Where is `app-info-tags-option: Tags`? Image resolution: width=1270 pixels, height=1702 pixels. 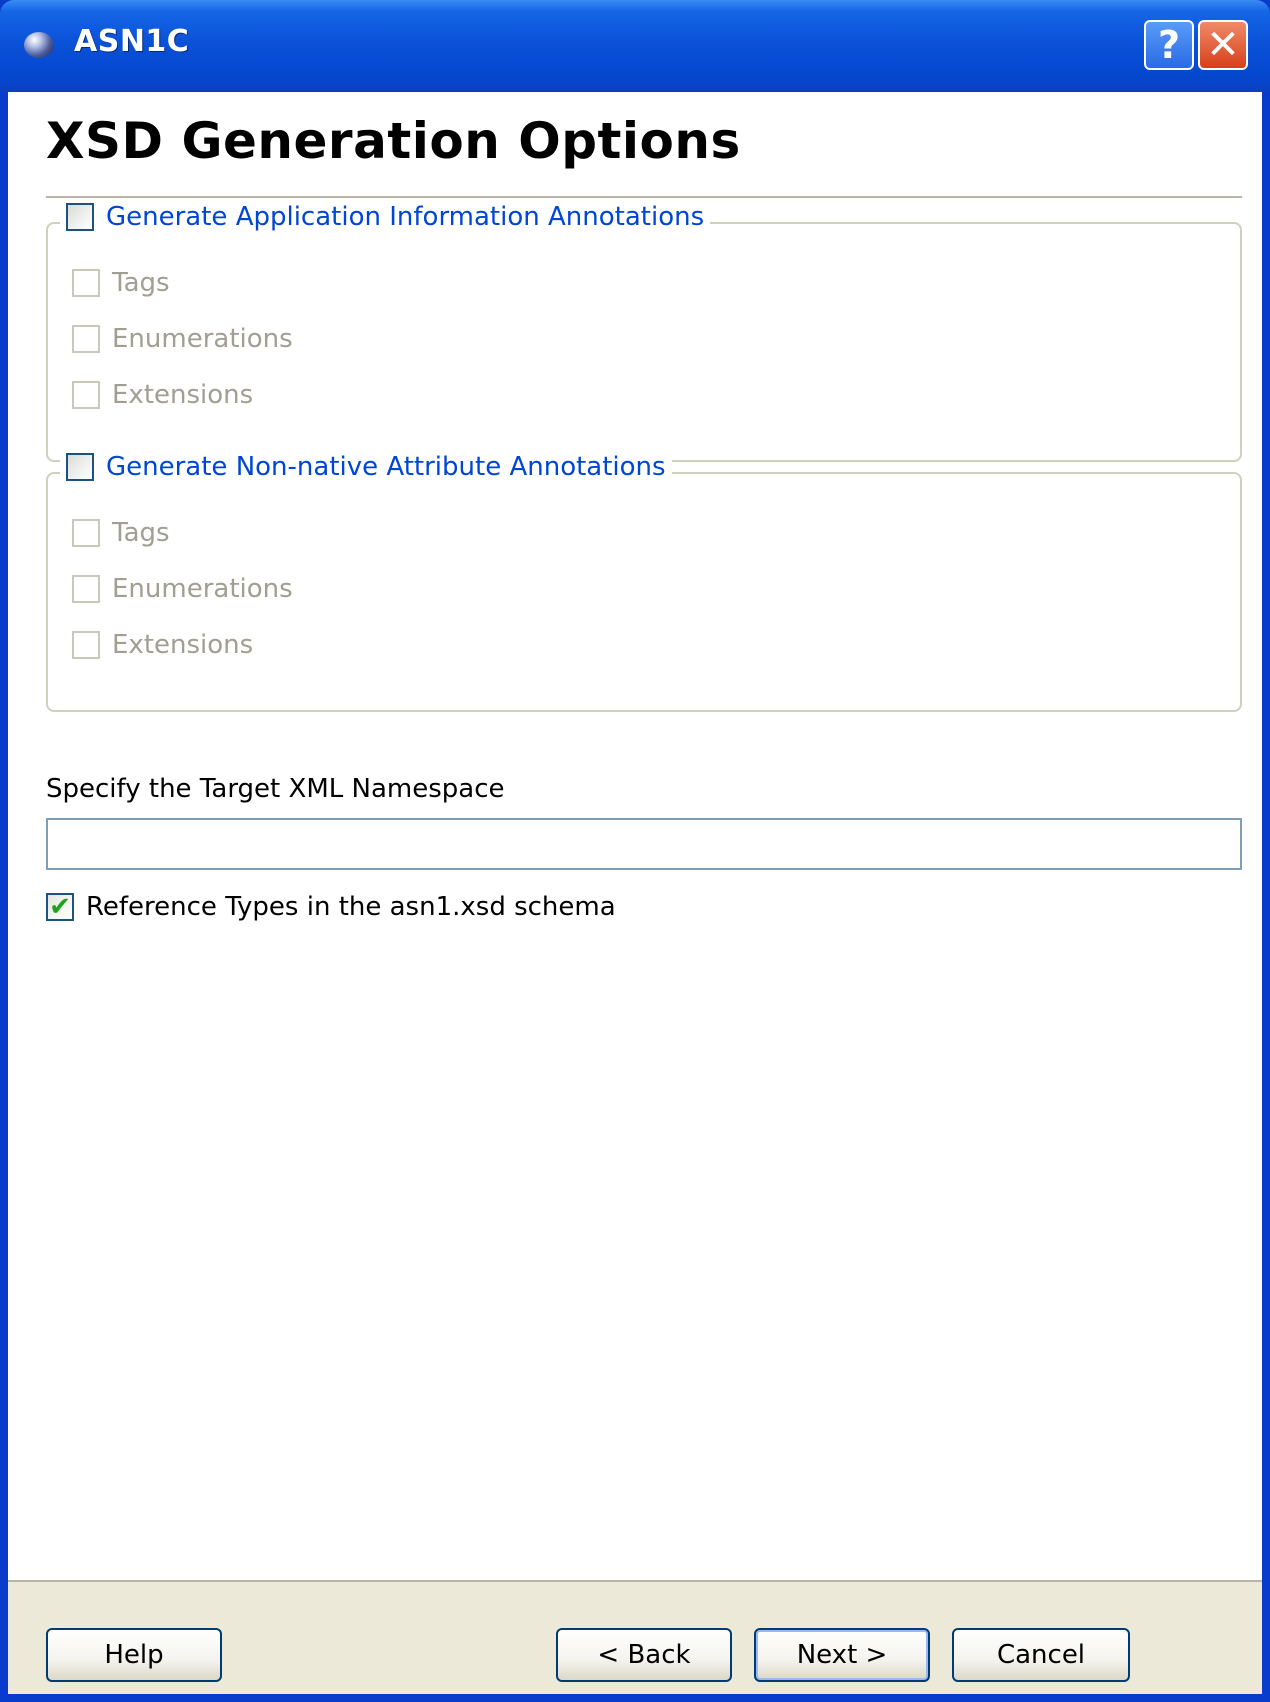 app-info-tags-option: Tags is located at coordinates (121, 283).